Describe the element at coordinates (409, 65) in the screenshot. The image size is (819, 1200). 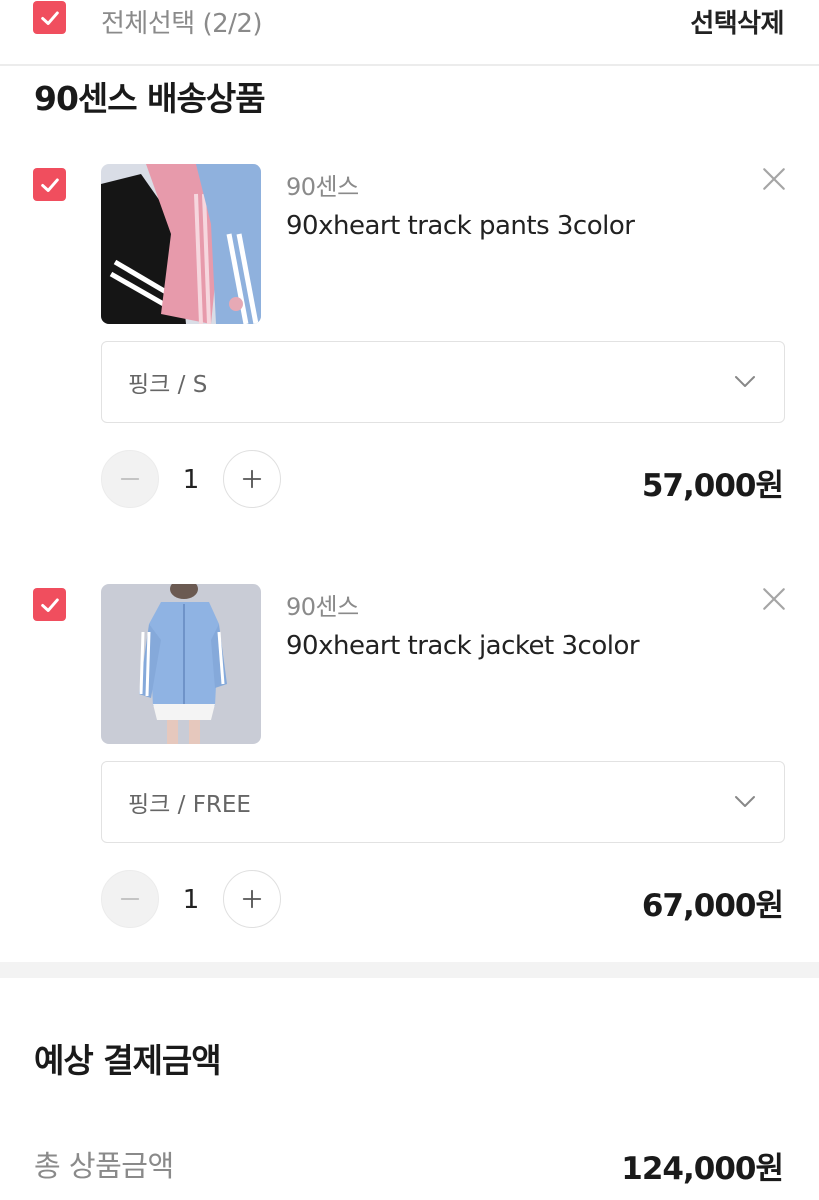
I see `header-divider` at that location.